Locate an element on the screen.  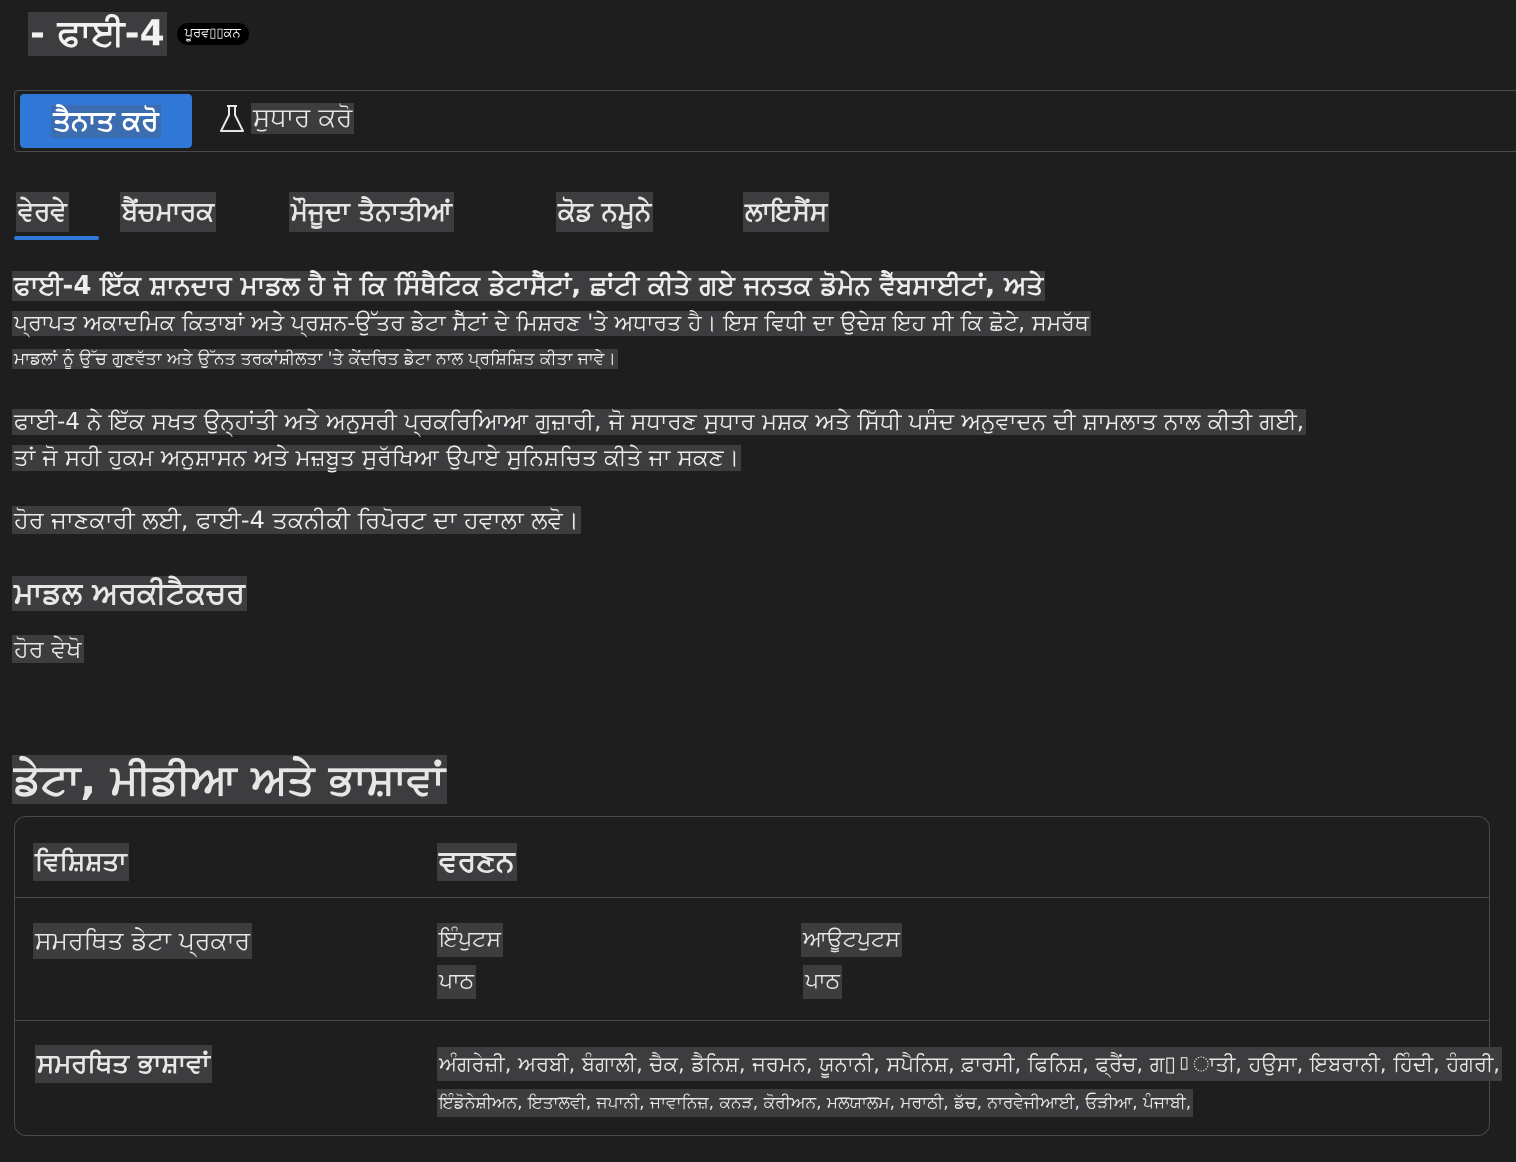
improve-button: ਸੁਧਾਰ ਕਰੋ is located at coordinates (287, 118).